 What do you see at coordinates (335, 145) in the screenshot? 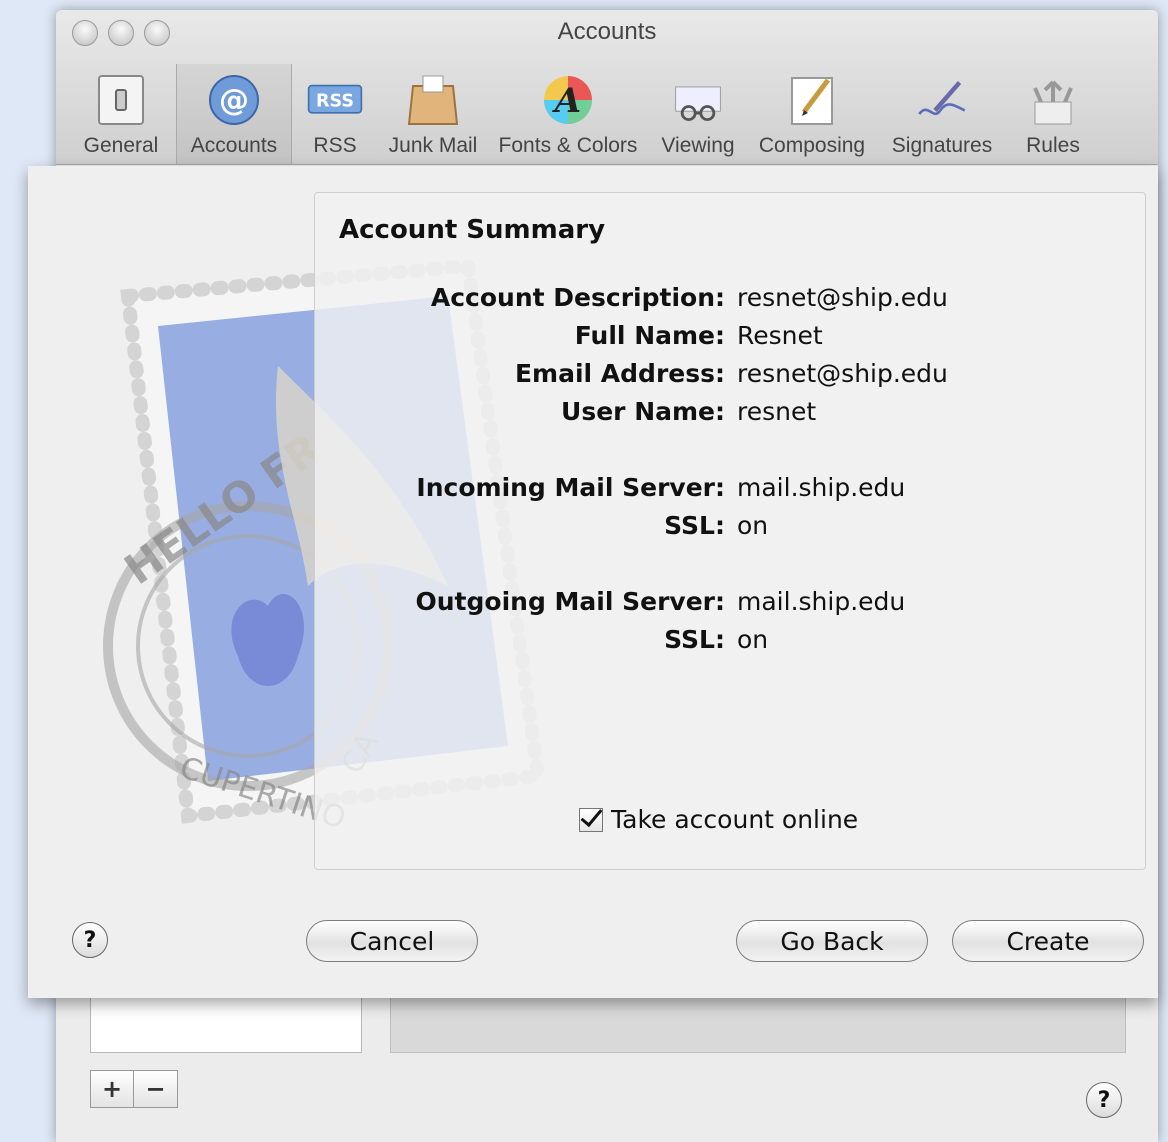
I see `tab-rss-label: RSS` at bounding box center [335, 145].